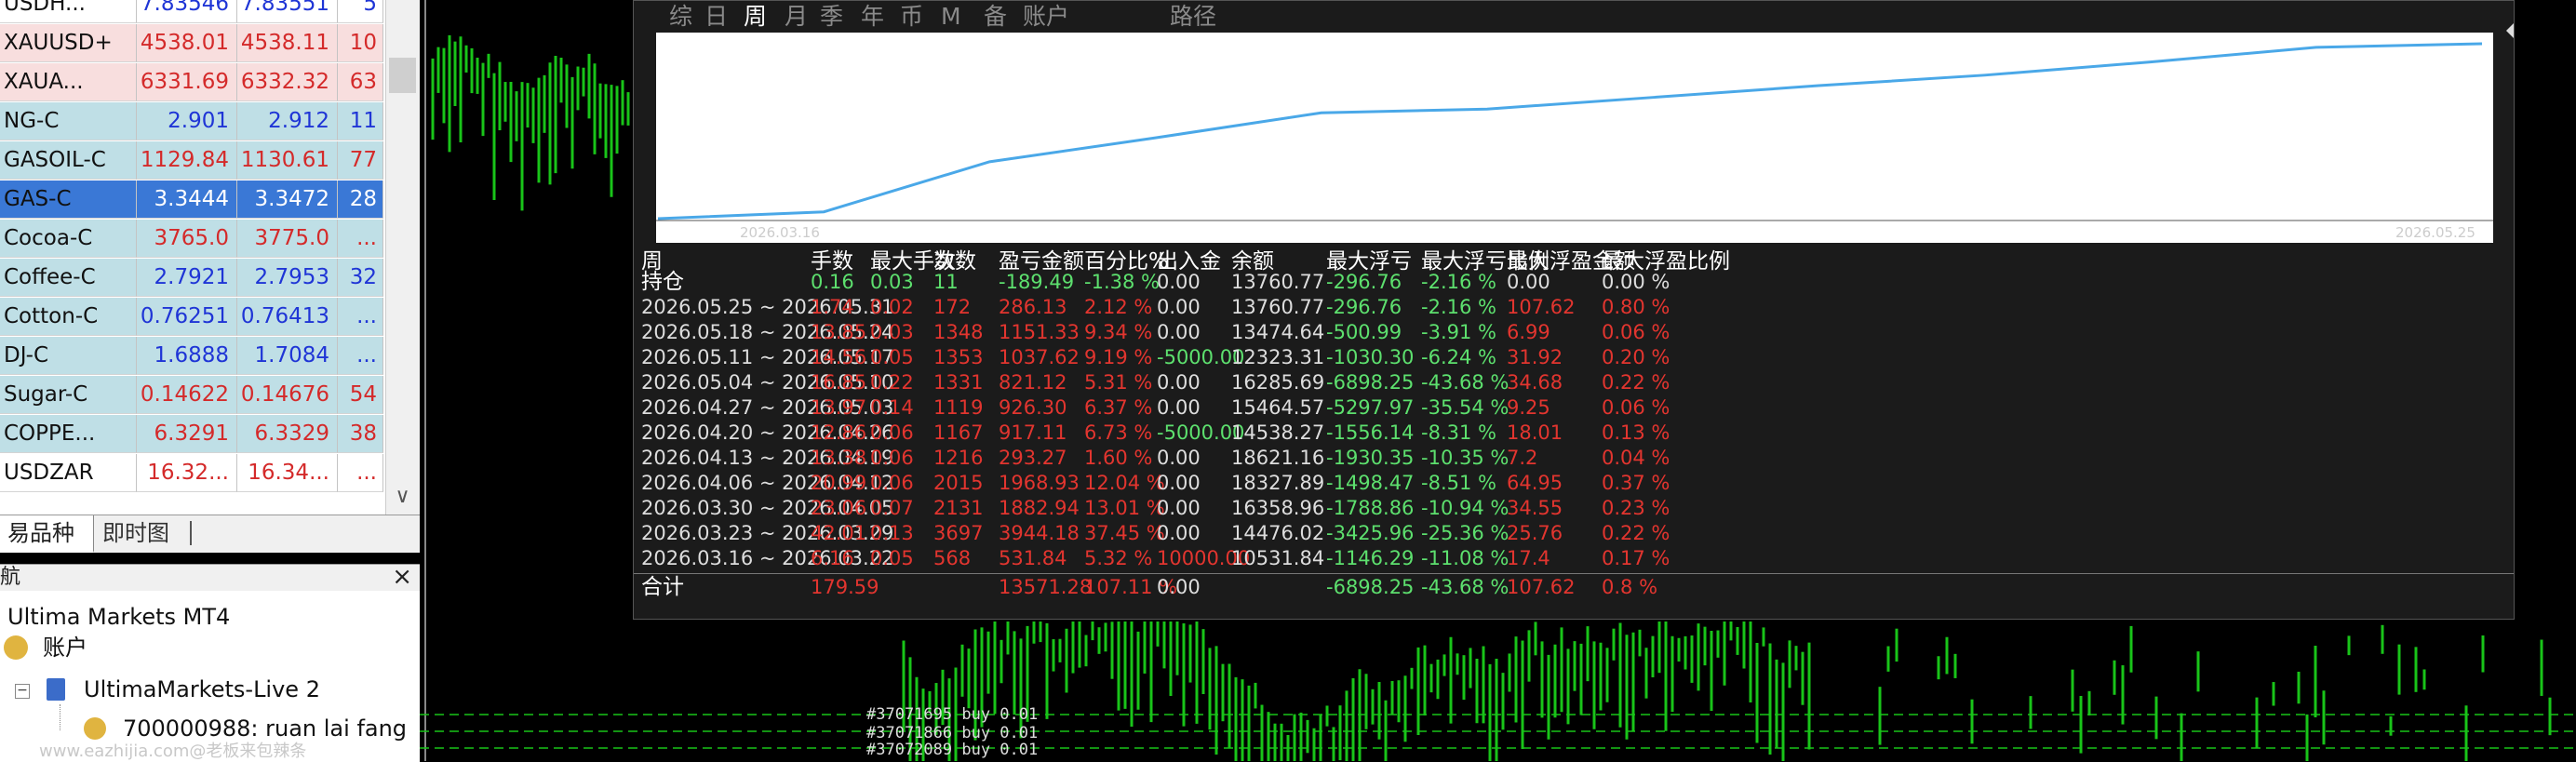  What do you see at coordinates (1039, 483) in the screenshot?
I see `table-cell: 1968.93` at bounding box center [1039, 483].